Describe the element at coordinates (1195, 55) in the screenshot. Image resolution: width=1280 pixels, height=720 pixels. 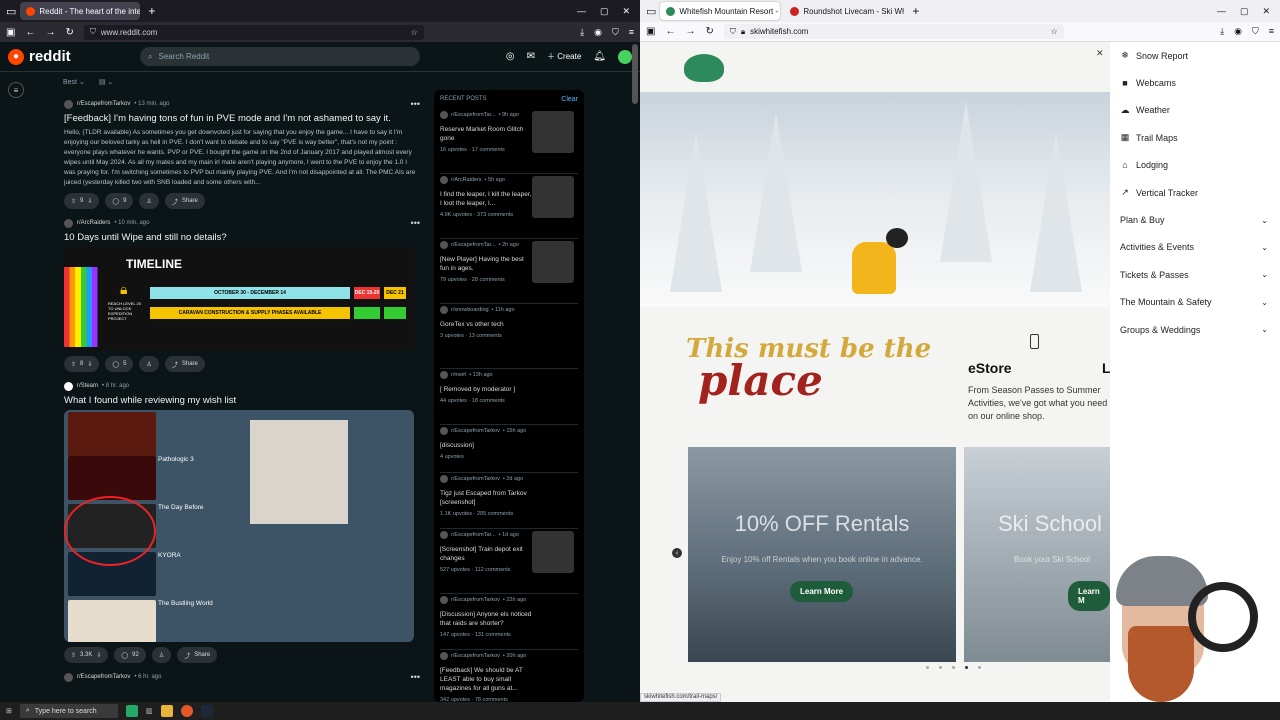
I see `menu-item-snow-report: ❄ Snow Report` at that location.